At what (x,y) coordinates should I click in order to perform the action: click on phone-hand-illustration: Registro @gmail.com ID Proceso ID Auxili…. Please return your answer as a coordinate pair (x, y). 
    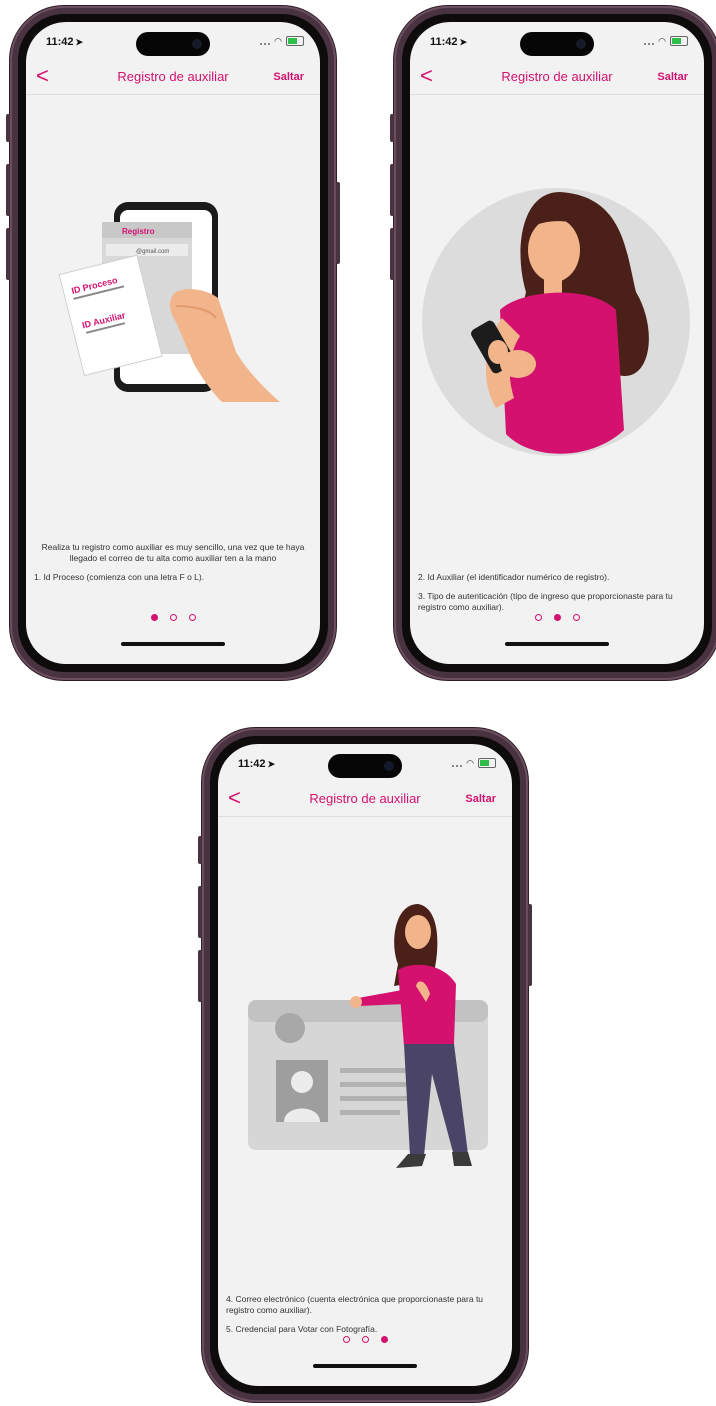
    Looking at the image, I should click on (173, 319).